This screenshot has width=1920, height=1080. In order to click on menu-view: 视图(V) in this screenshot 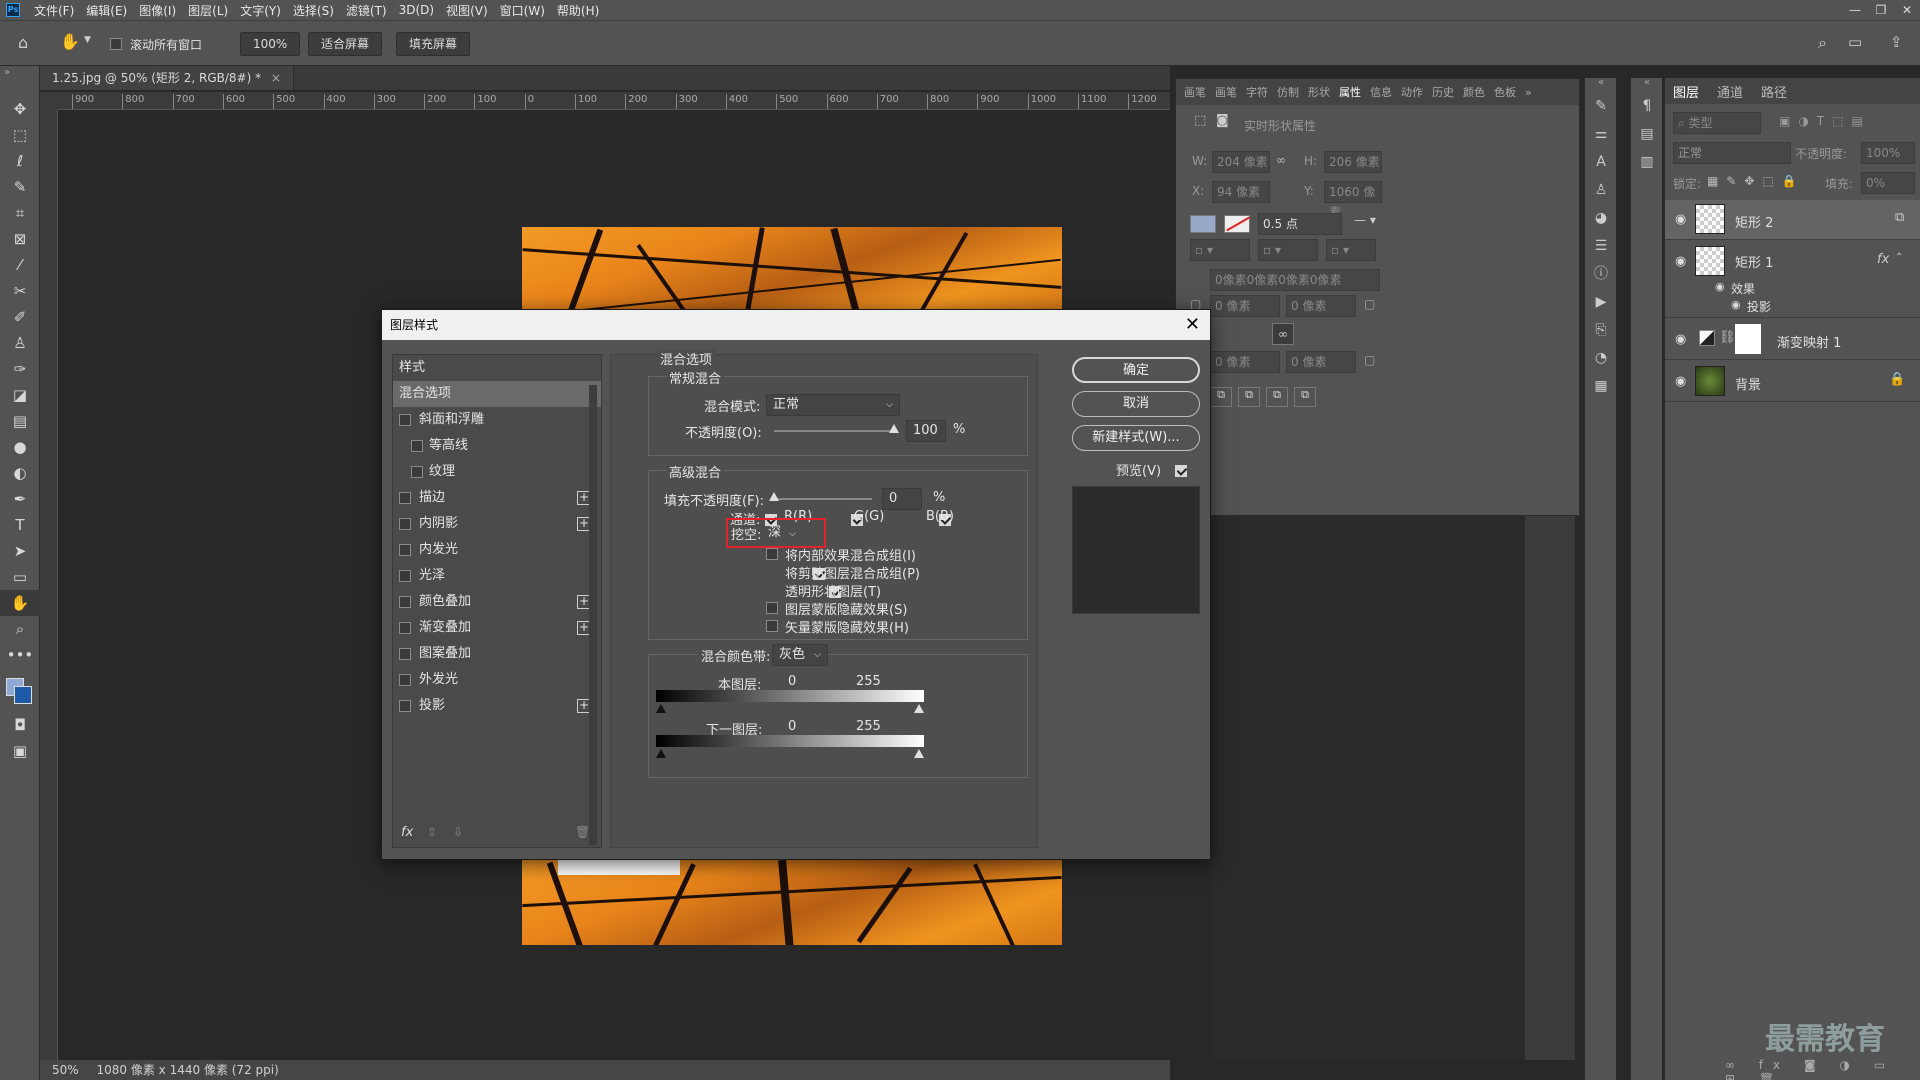, I will do `click(467, 10)`.